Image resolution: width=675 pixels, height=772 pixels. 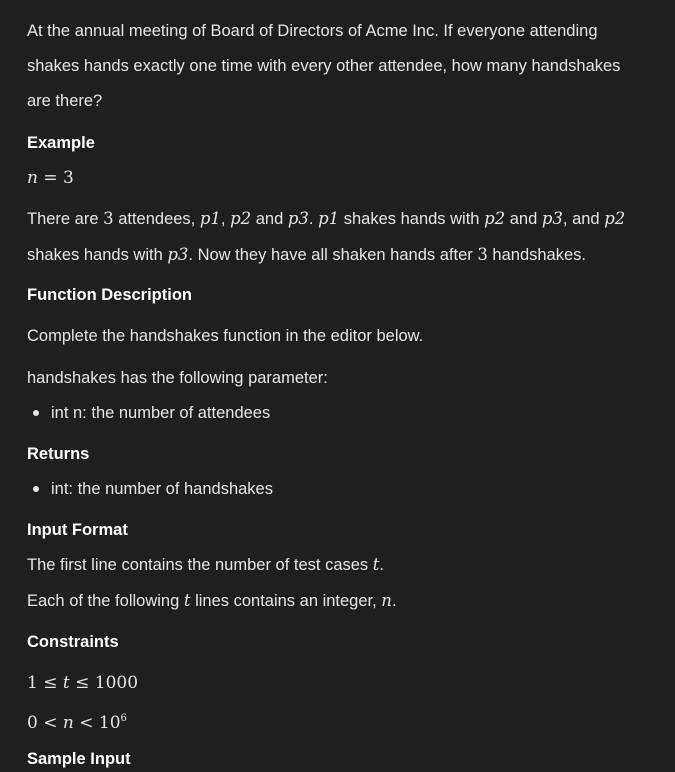 What do you see at coordinates (77, 530) in the screenshot?
I see `input-format-heading: Input Format` at bounding box center [77, 530].